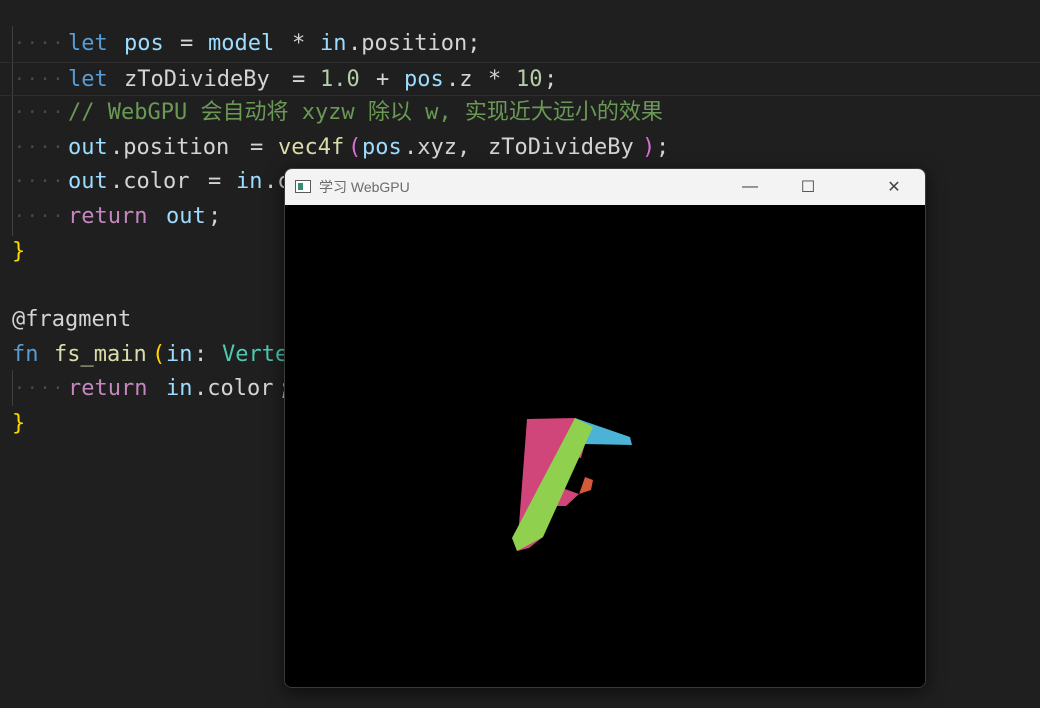  I want to click on close-button: ✕, so click(894, 187).